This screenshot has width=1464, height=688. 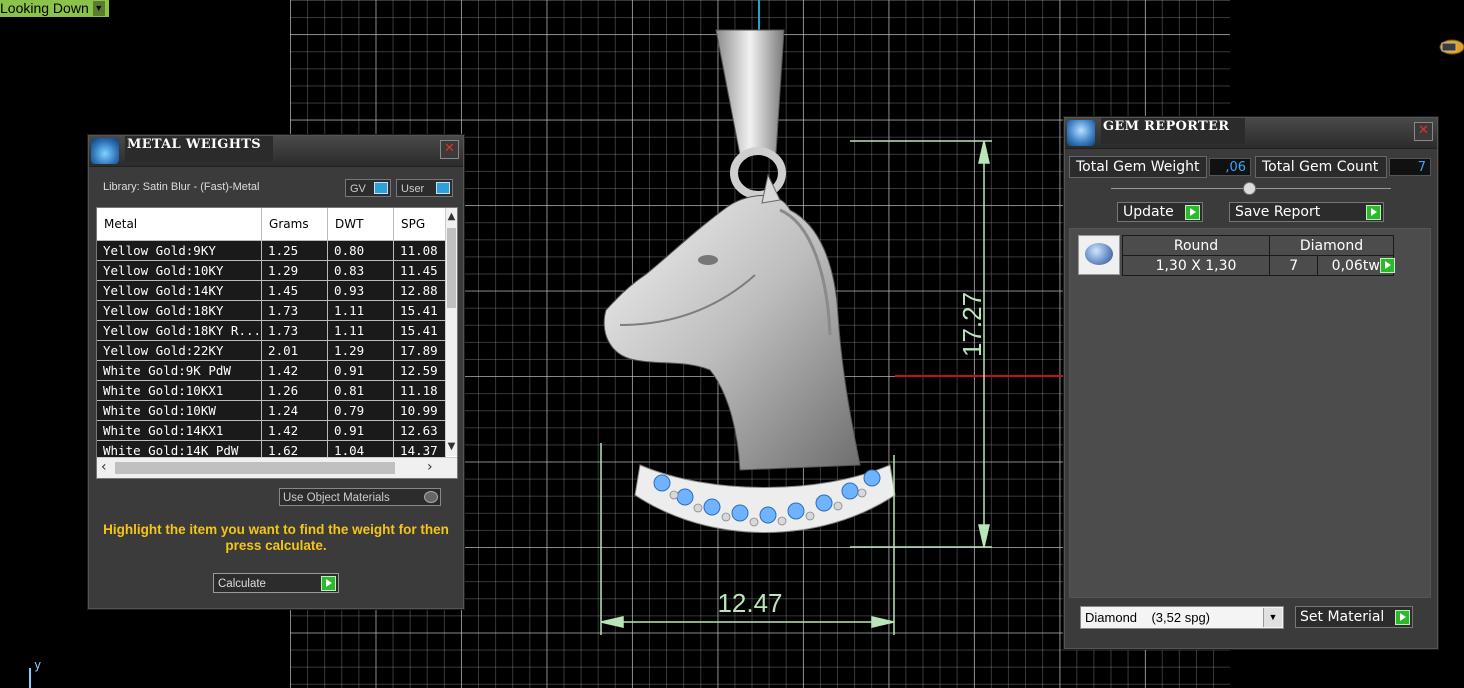 What do you see at coordinates (361, 350) in the screenshot?
I see `dwt-cell: 1.29` at bounding box center [361, 350].